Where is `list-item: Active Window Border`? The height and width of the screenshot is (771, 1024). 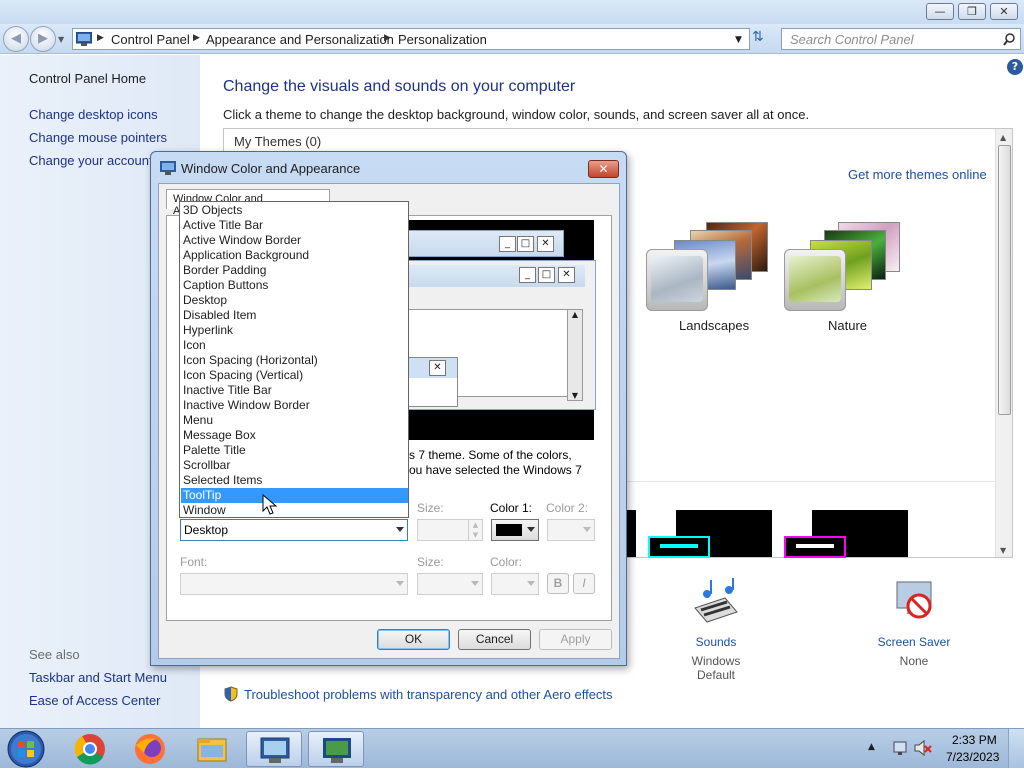 list-item: Active Window Border is located at coordinates (294, 240).